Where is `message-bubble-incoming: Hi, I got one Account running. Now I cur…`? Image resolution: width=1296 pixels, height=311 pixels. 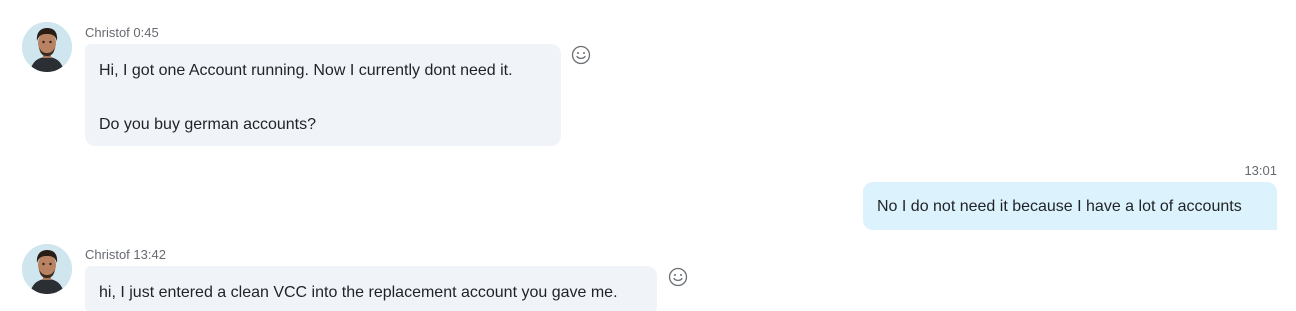
message-bubble-incoming: Hi, I got one Account running. Now I cur… is located at coordinates (323, 95).